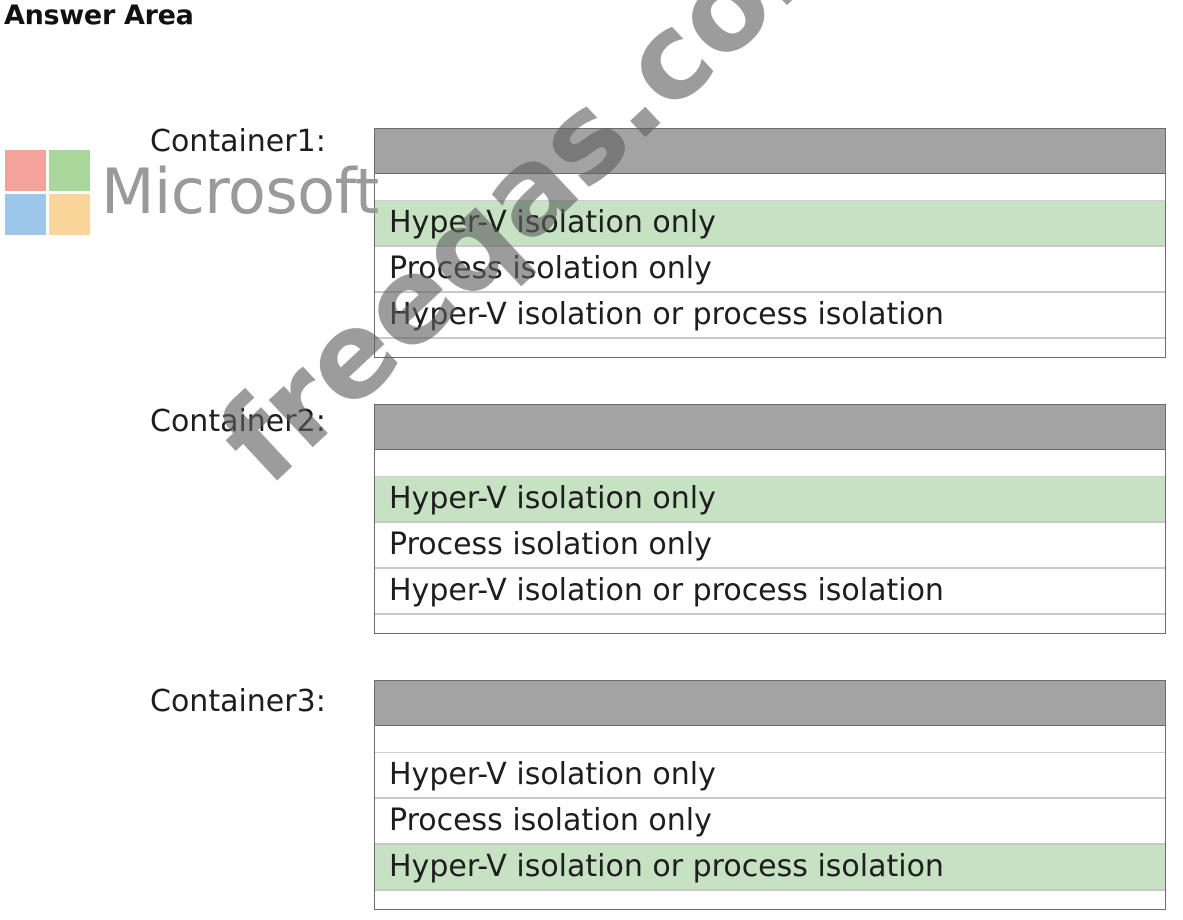 The height and width of the screenshot is (920, 1183). Describe the element at coordinates (48, 193) in the screenshot. I see `microsoft-logo-icon` at that location.